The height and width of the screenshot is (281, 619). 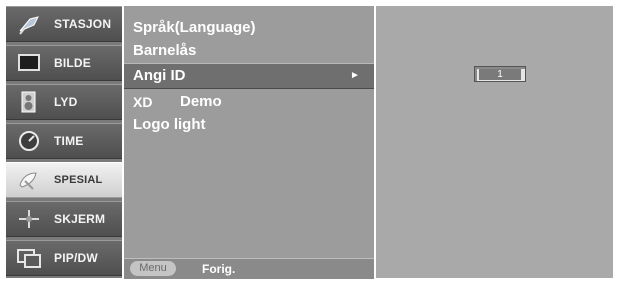 I want to click on menu-item-label: Språk(Language), so click(x=194, y=27).